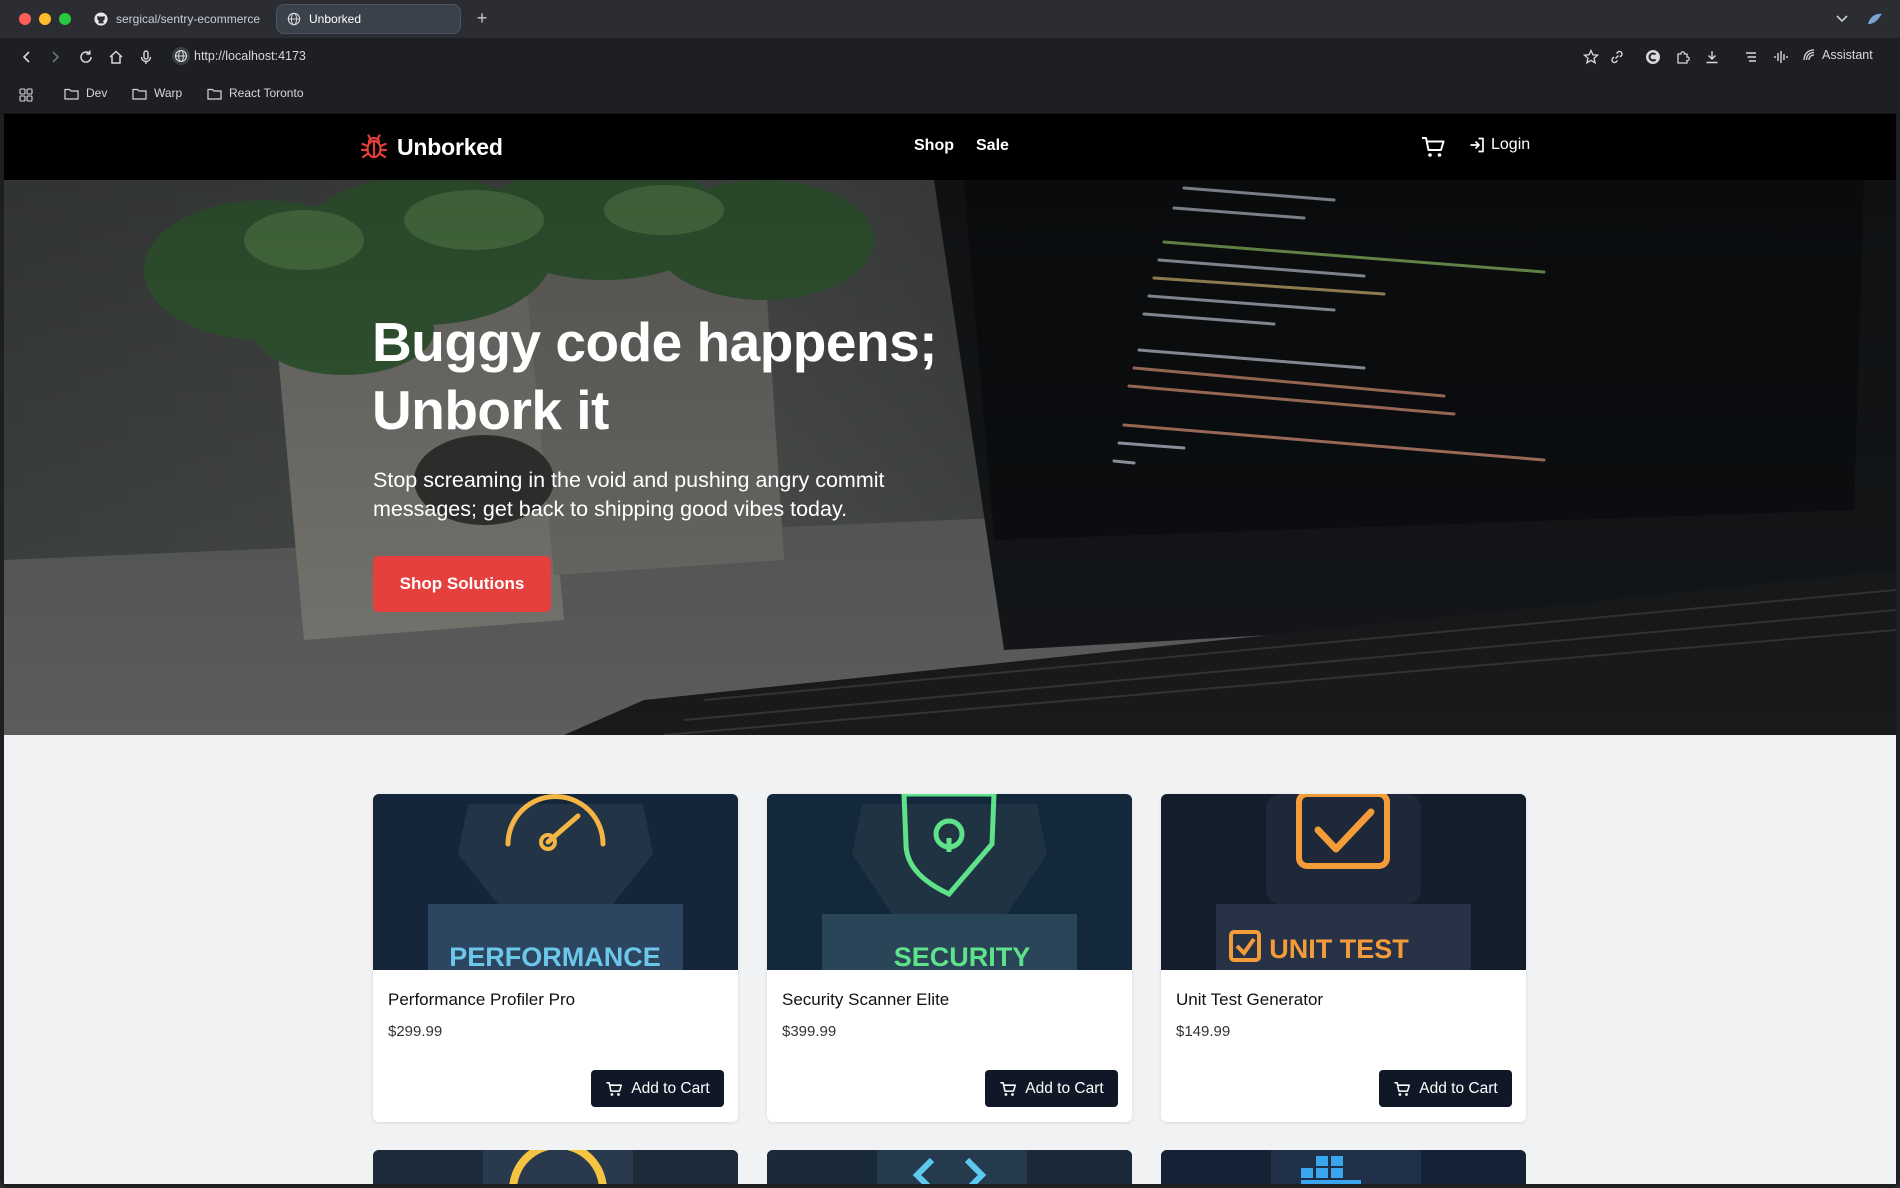 Image resolution: width=1900 pixels, height=1188 pixels. I want to click on bookmark-warp: Warp, so click(157, 93).